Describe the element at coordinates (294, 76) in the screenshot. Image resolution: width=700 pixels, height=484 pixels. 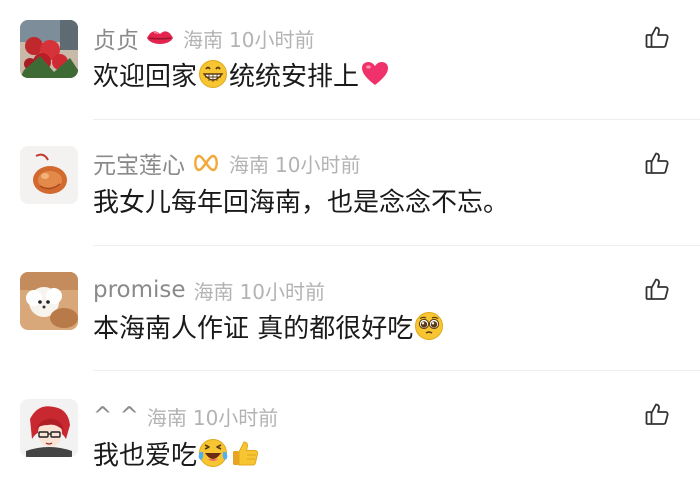
I see `comment-text-part: 统统安排上` at that location.